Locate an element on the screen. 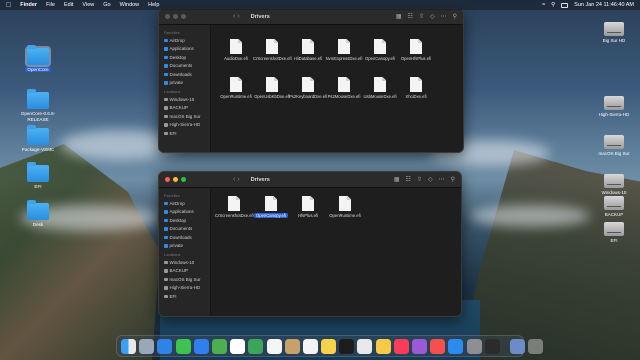 The height and width of the screenshot is (360, 640). file-item: HiiDatabase.efi is located at coordinates (308, 50).